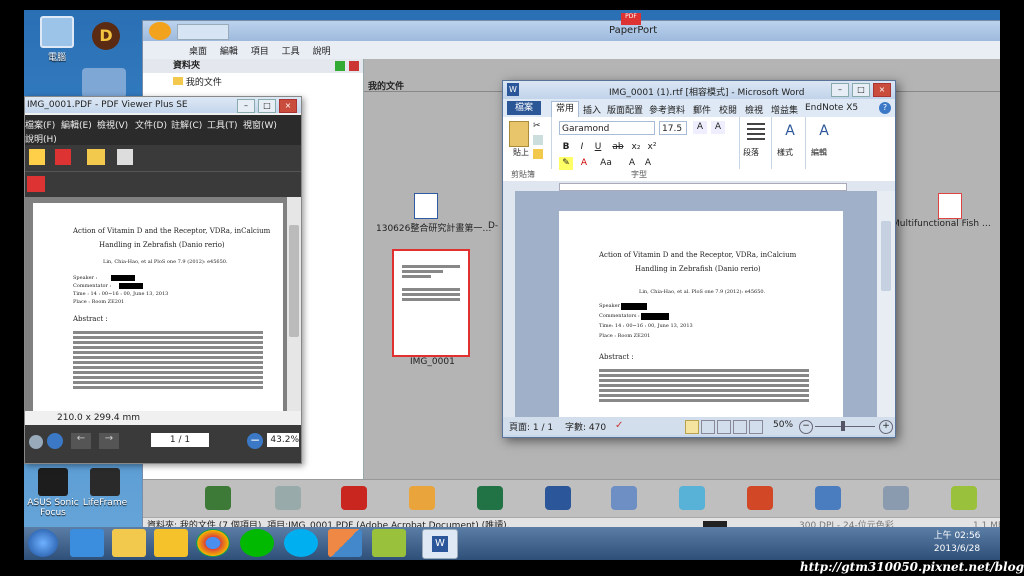 The image size is (1024, 576). I want to click on skype-icon, so click(301, 543).